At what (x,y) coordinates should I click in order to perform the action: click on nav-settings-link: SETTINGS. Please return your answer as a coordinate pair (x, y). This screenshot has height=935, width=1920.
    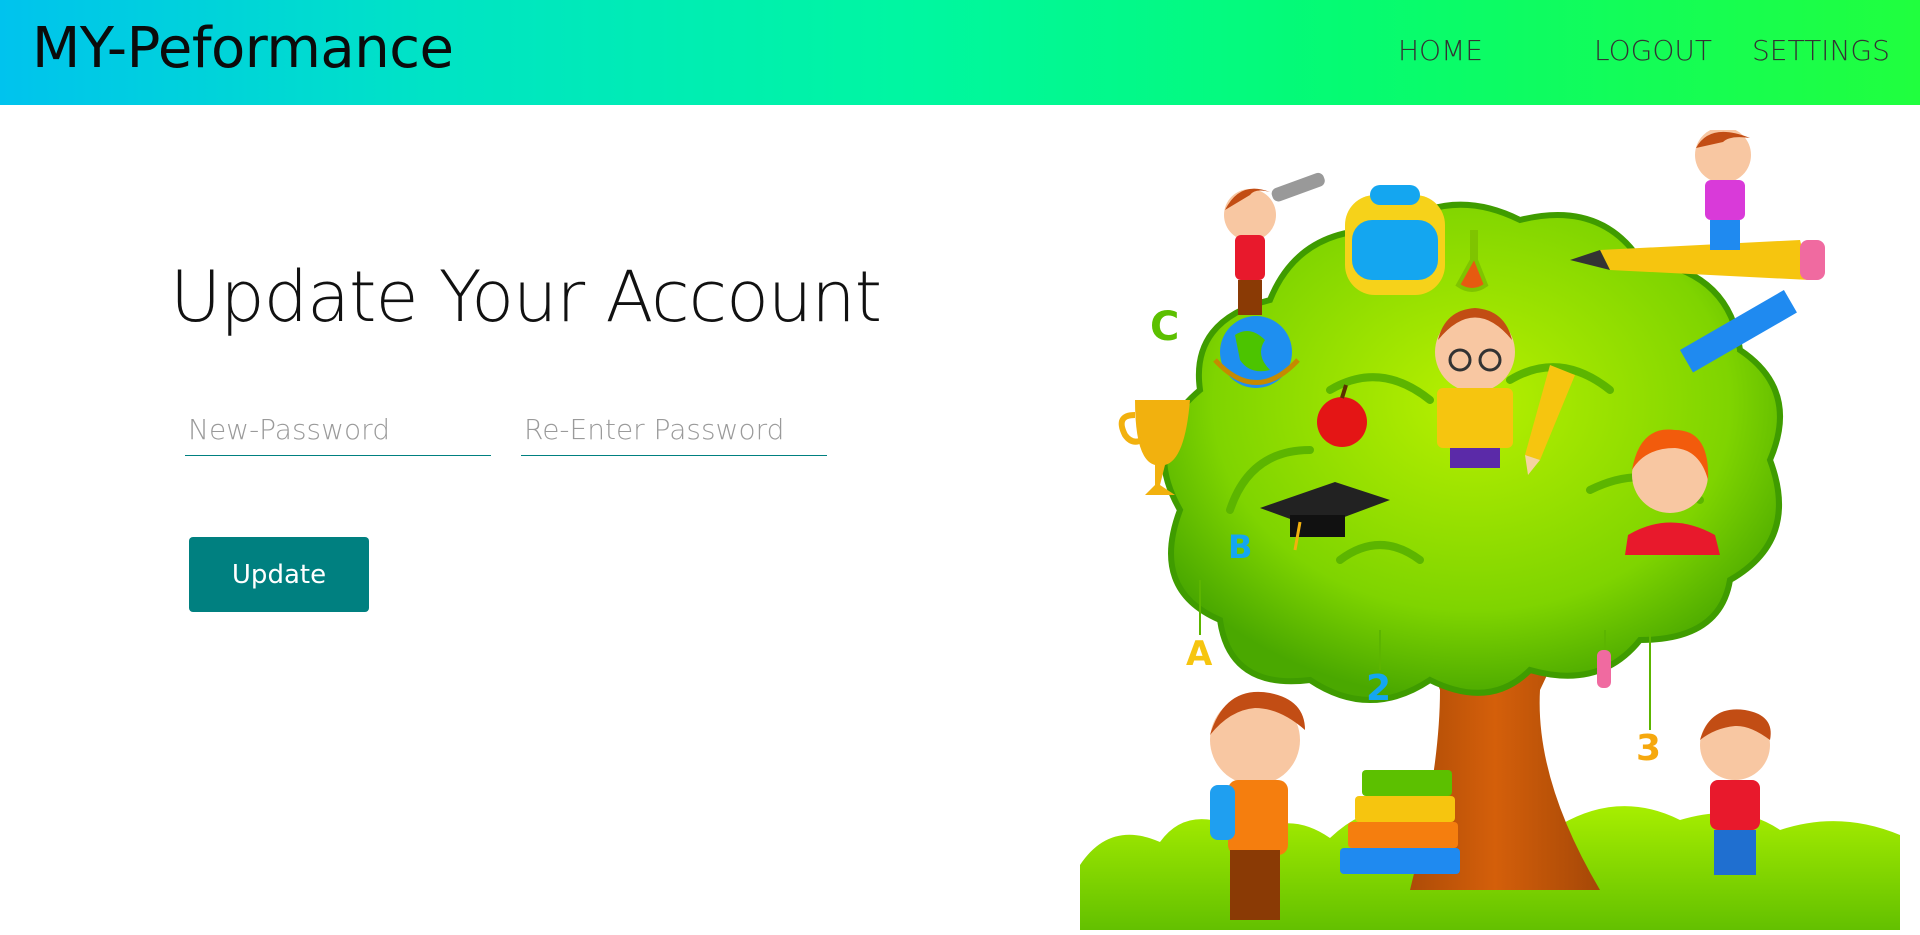
    Looking at the image, I should click on (1821, 50).